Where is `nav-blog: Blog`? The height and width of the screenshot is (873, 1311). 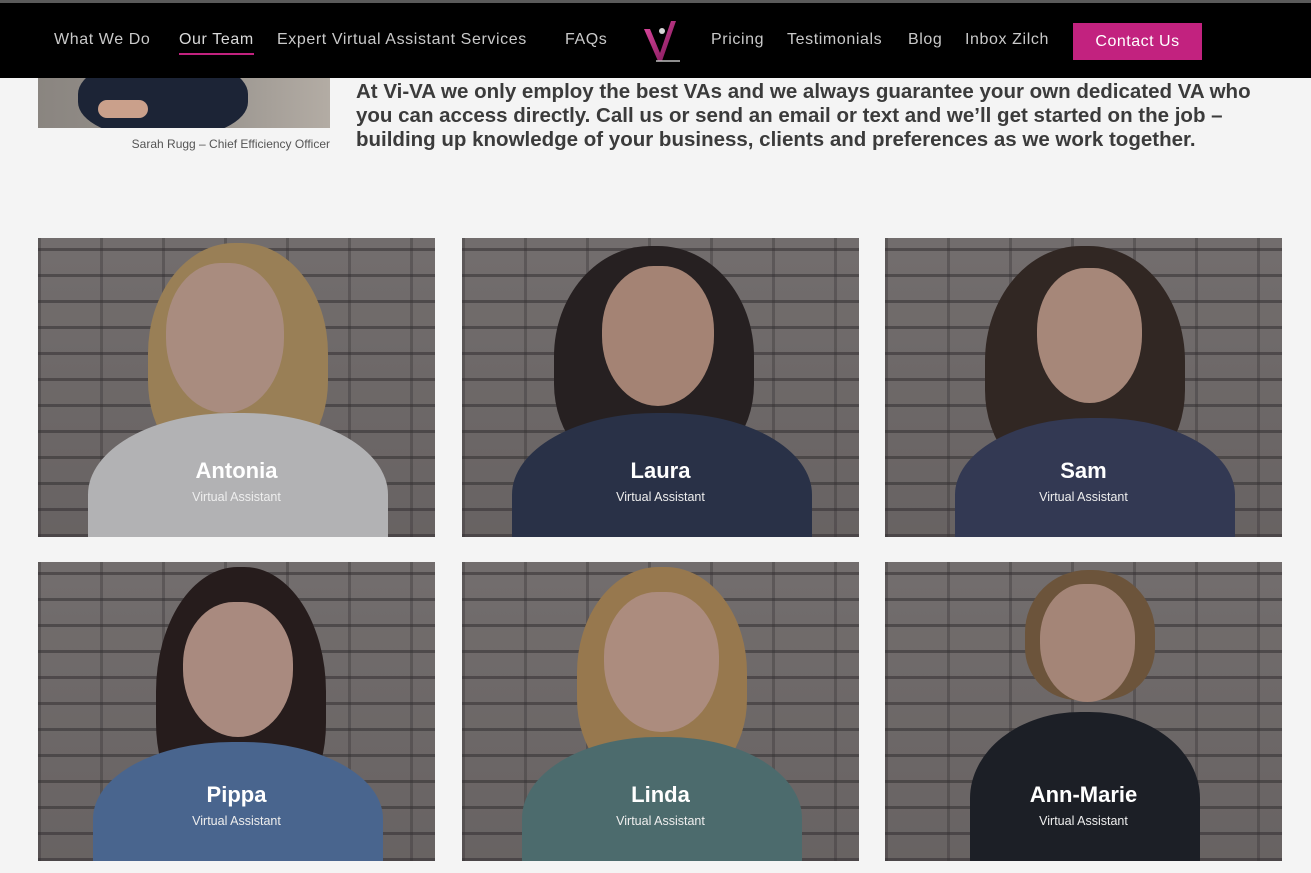 nav-blog: Blog is located at coordinates (925, 40).